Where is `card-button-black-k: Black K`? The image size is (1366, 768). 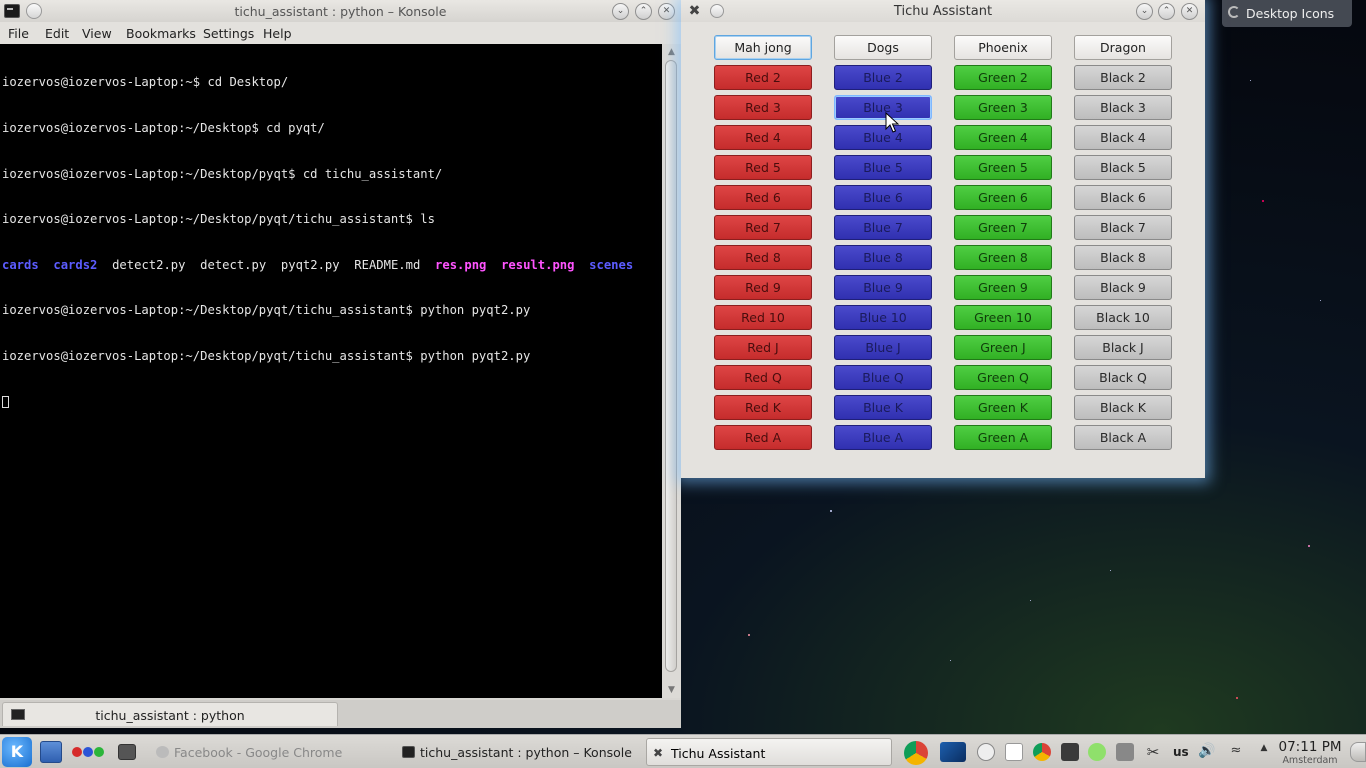 card-button-black-k: Black K is located at coordinates (1123, 407).